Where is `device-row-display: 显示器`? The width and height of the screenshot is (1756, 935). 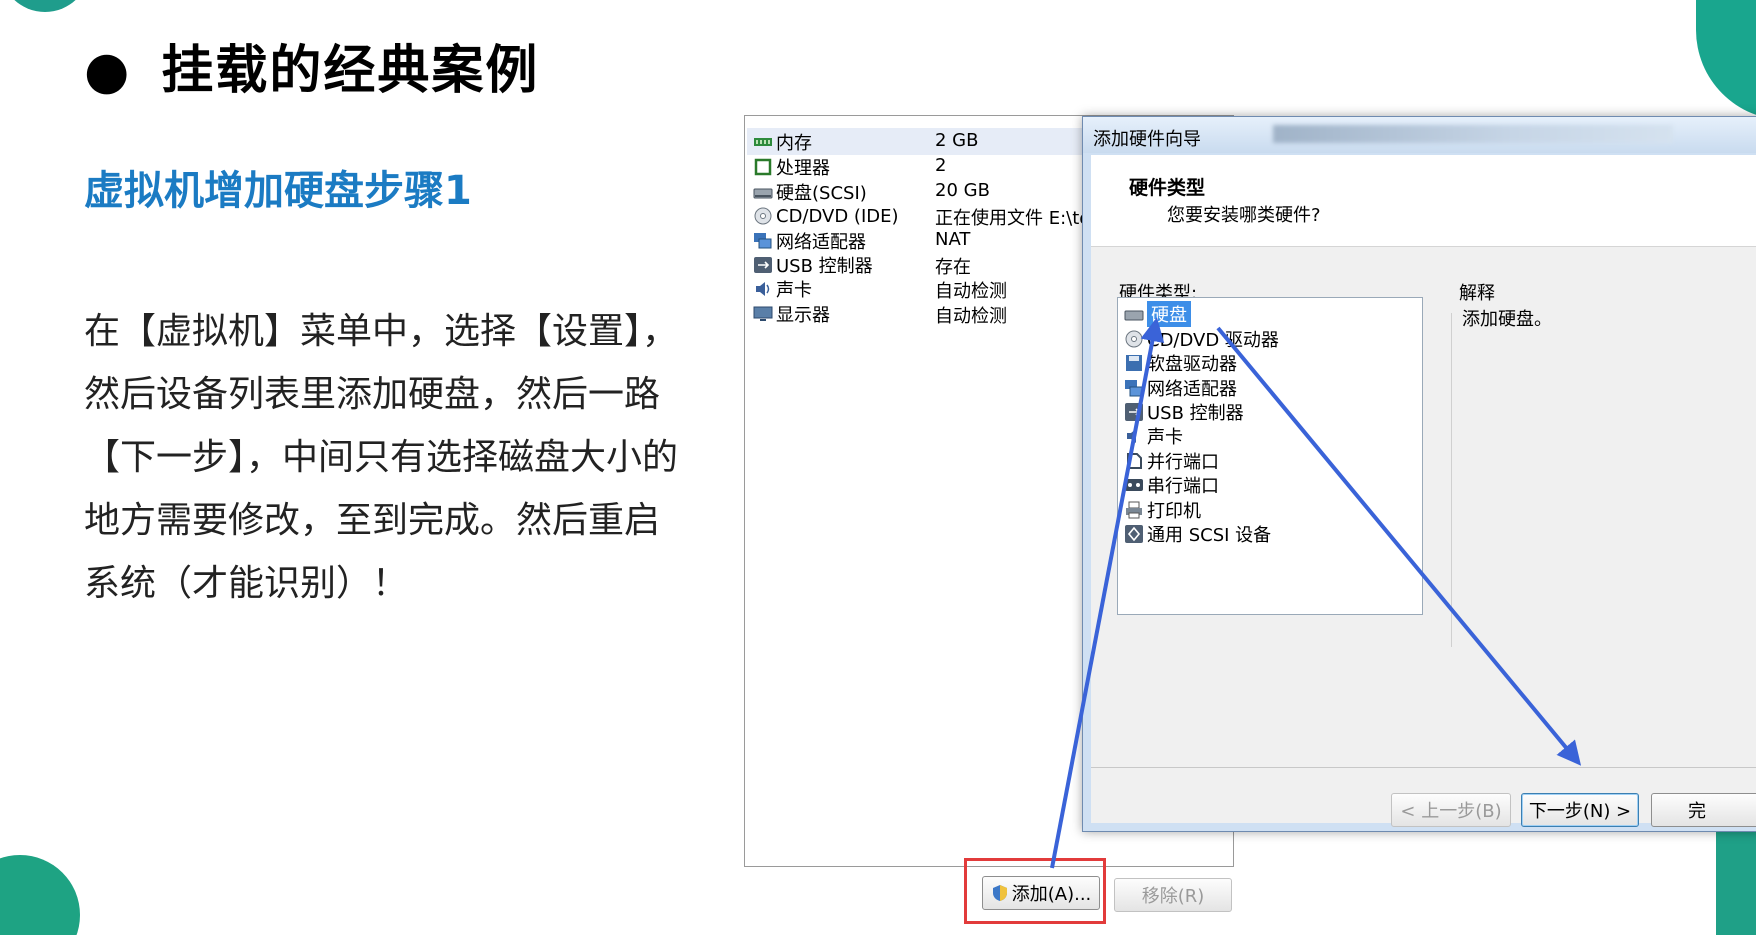
device-row-display: 显示器 is located at coordinates (791, 314).